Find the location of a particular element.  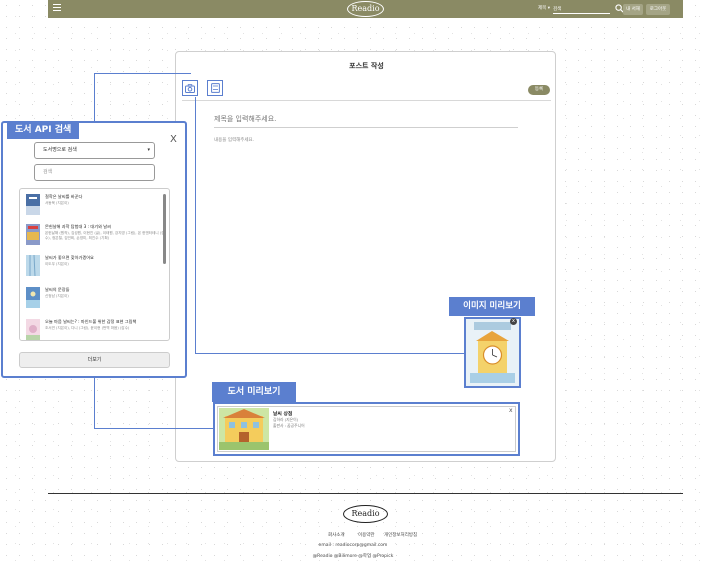

selected-book-title: 날씨 상점 is located at coordinates (283, 414).